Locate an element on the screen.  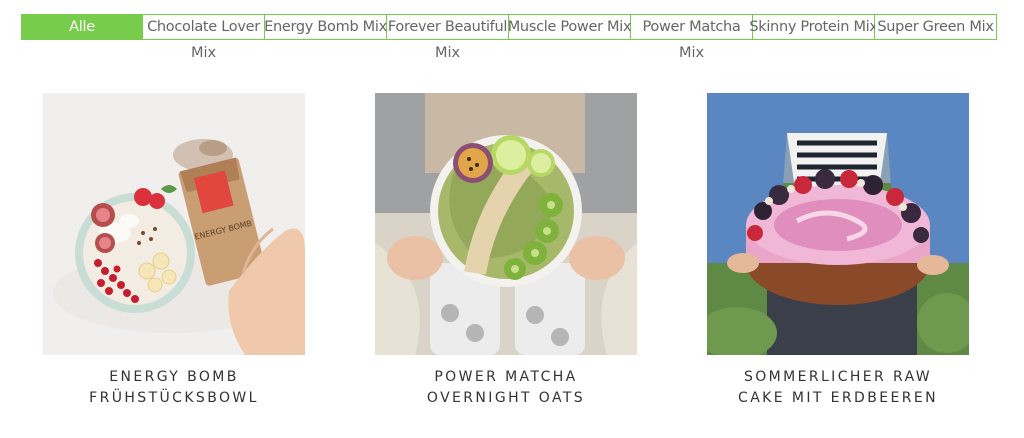
filter-tab-skinny-protein-mix: Skinny Protein Mix is located at coordinates (813, 27).